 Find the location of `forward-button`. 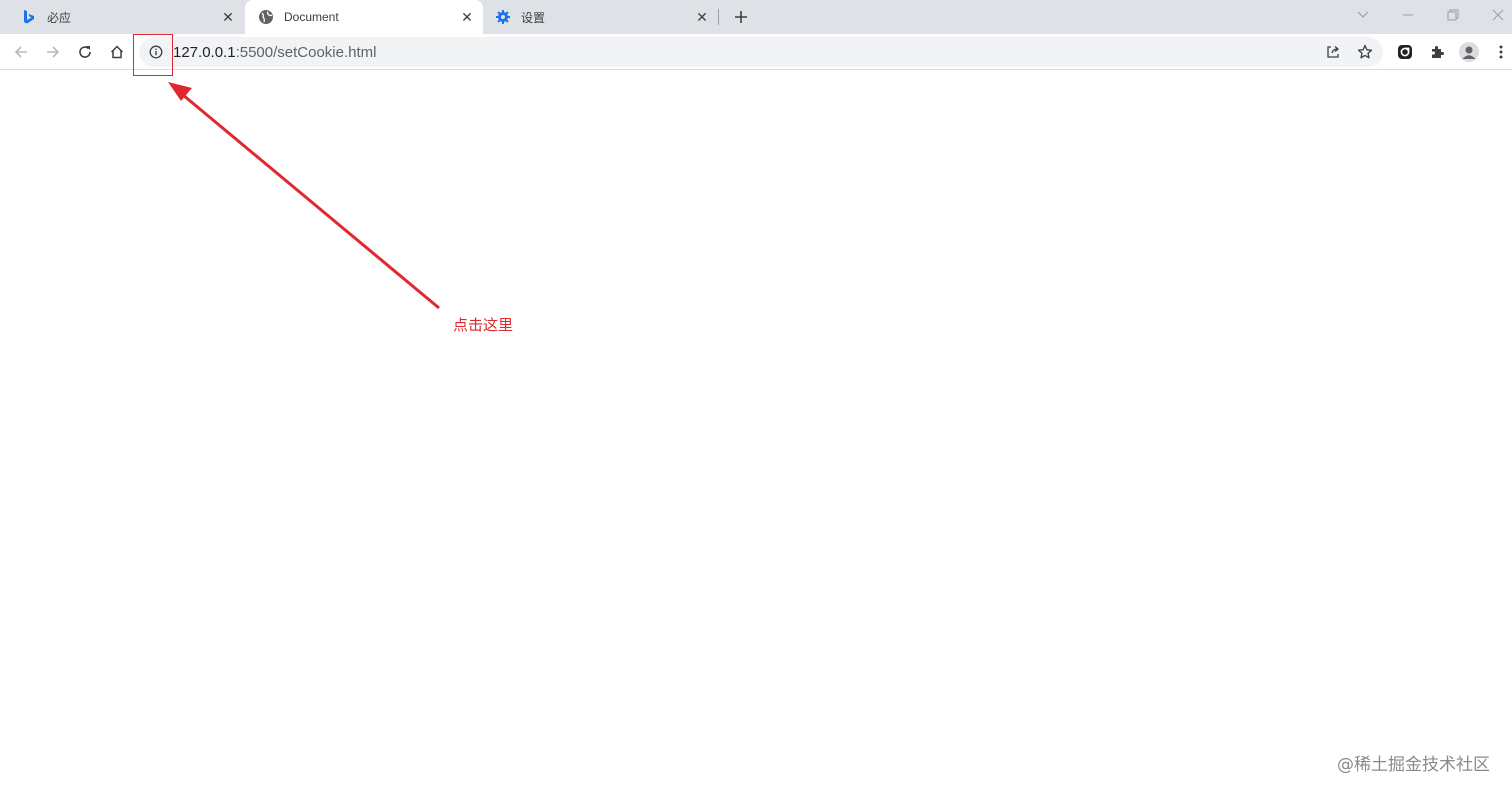

forward-button is located at coordinates (53, 52).